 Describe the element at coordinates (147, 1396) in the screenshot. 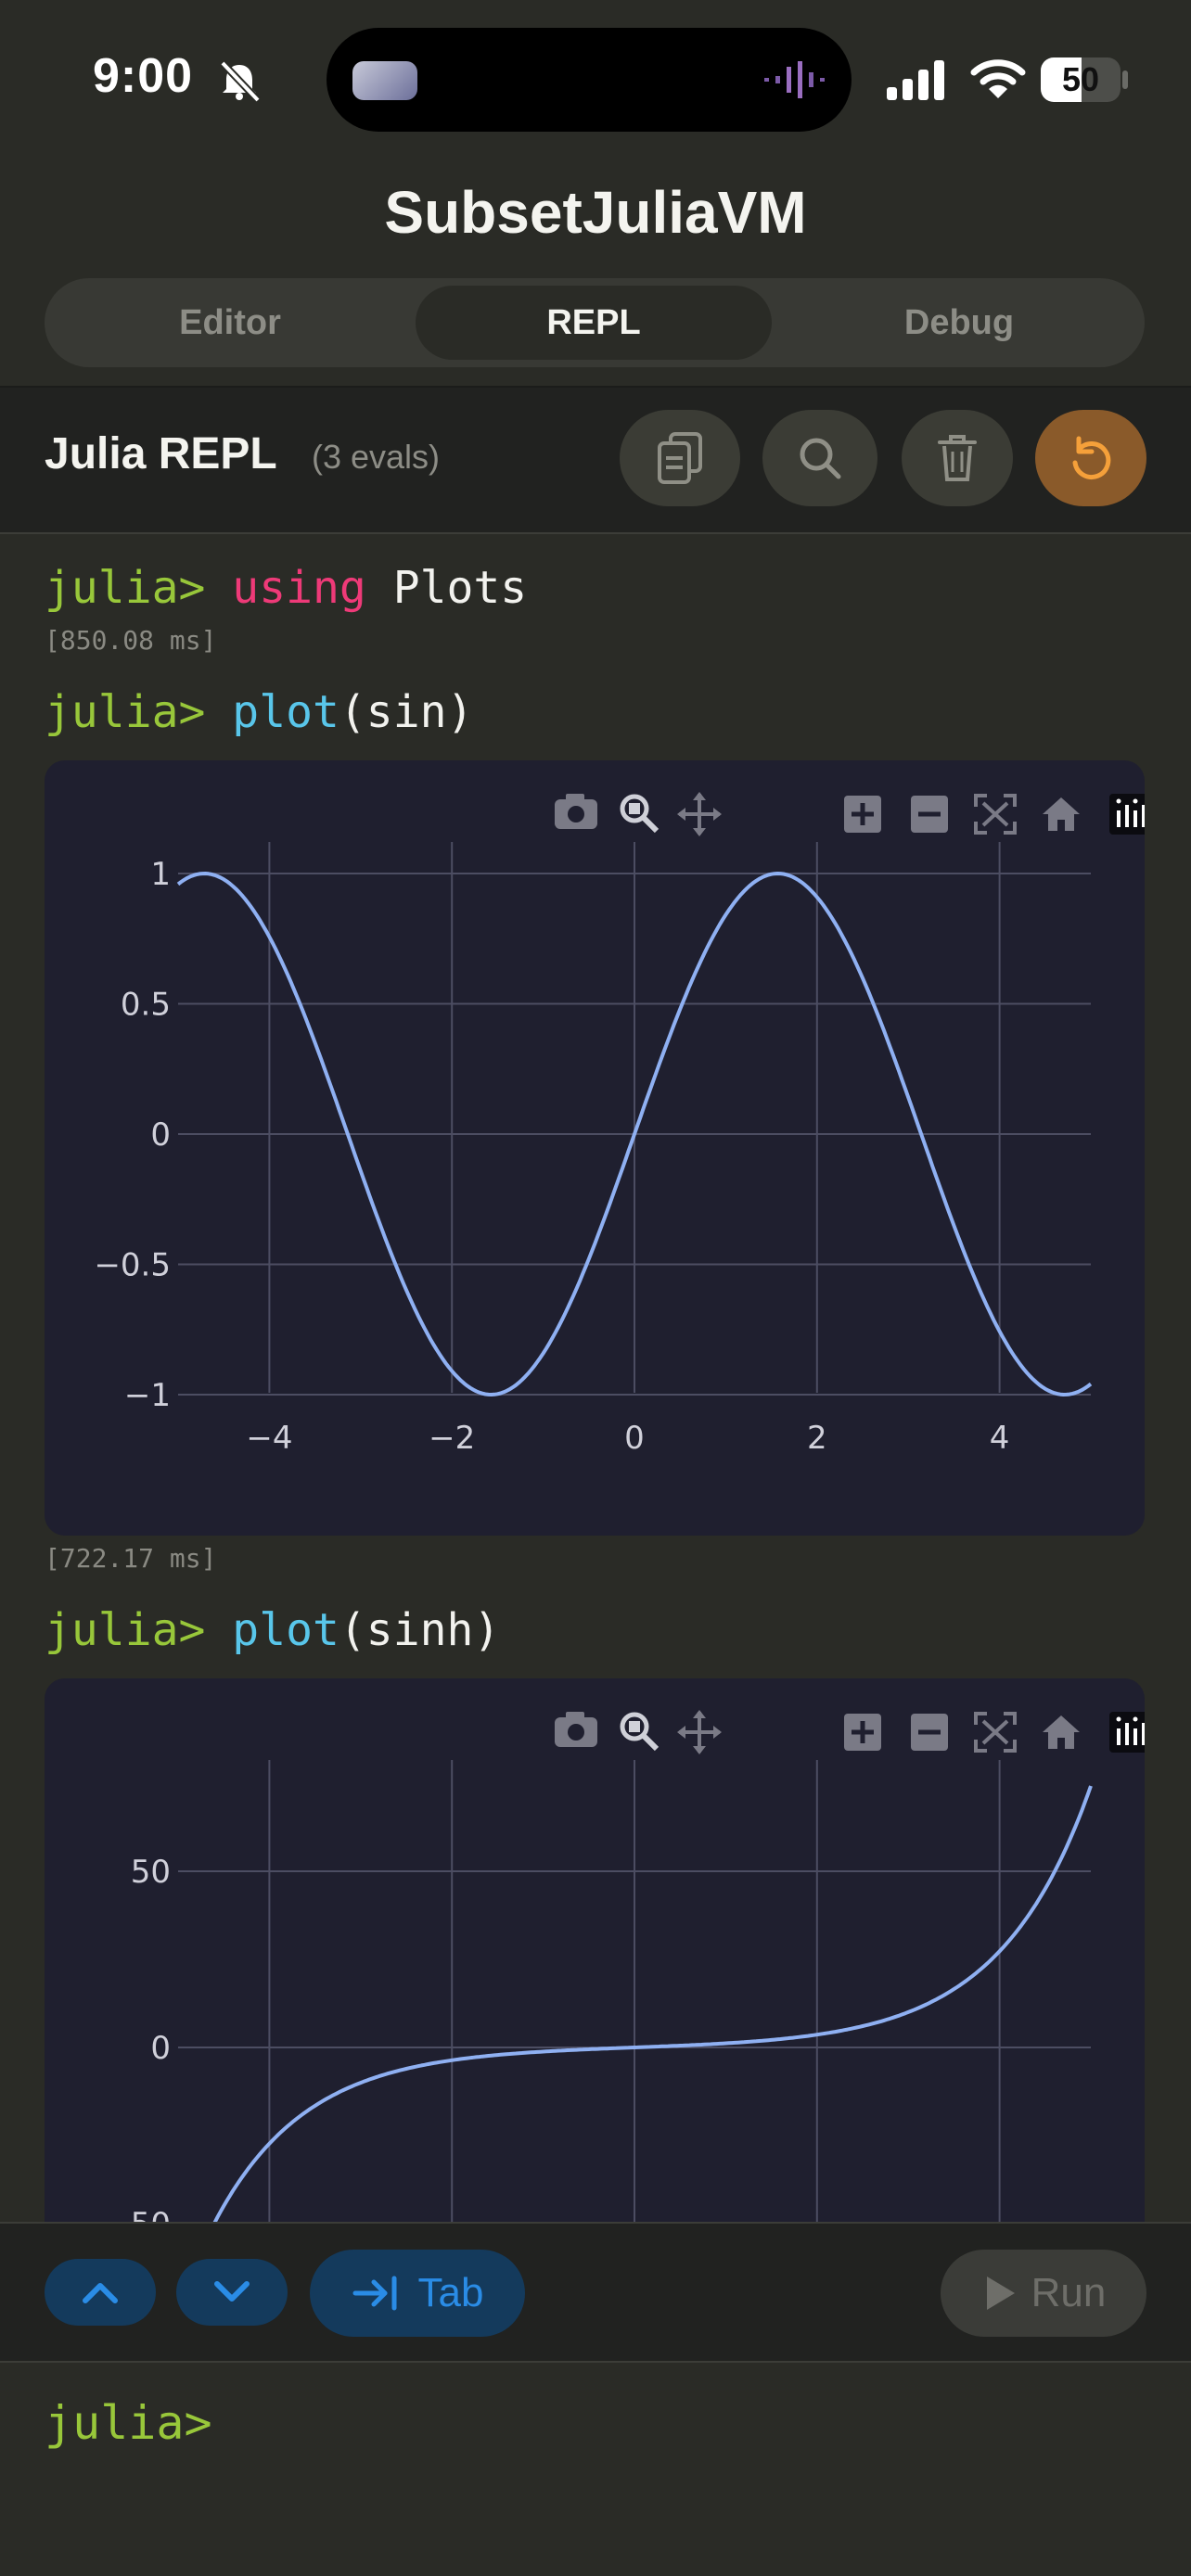

I see `y-tick-label: −1` at that location.